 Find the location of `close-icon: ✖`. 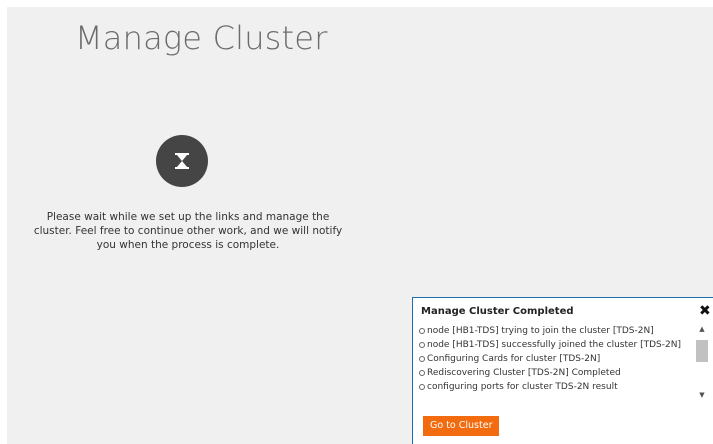

close-icon: ✖ is located at coordinates (705, 311).